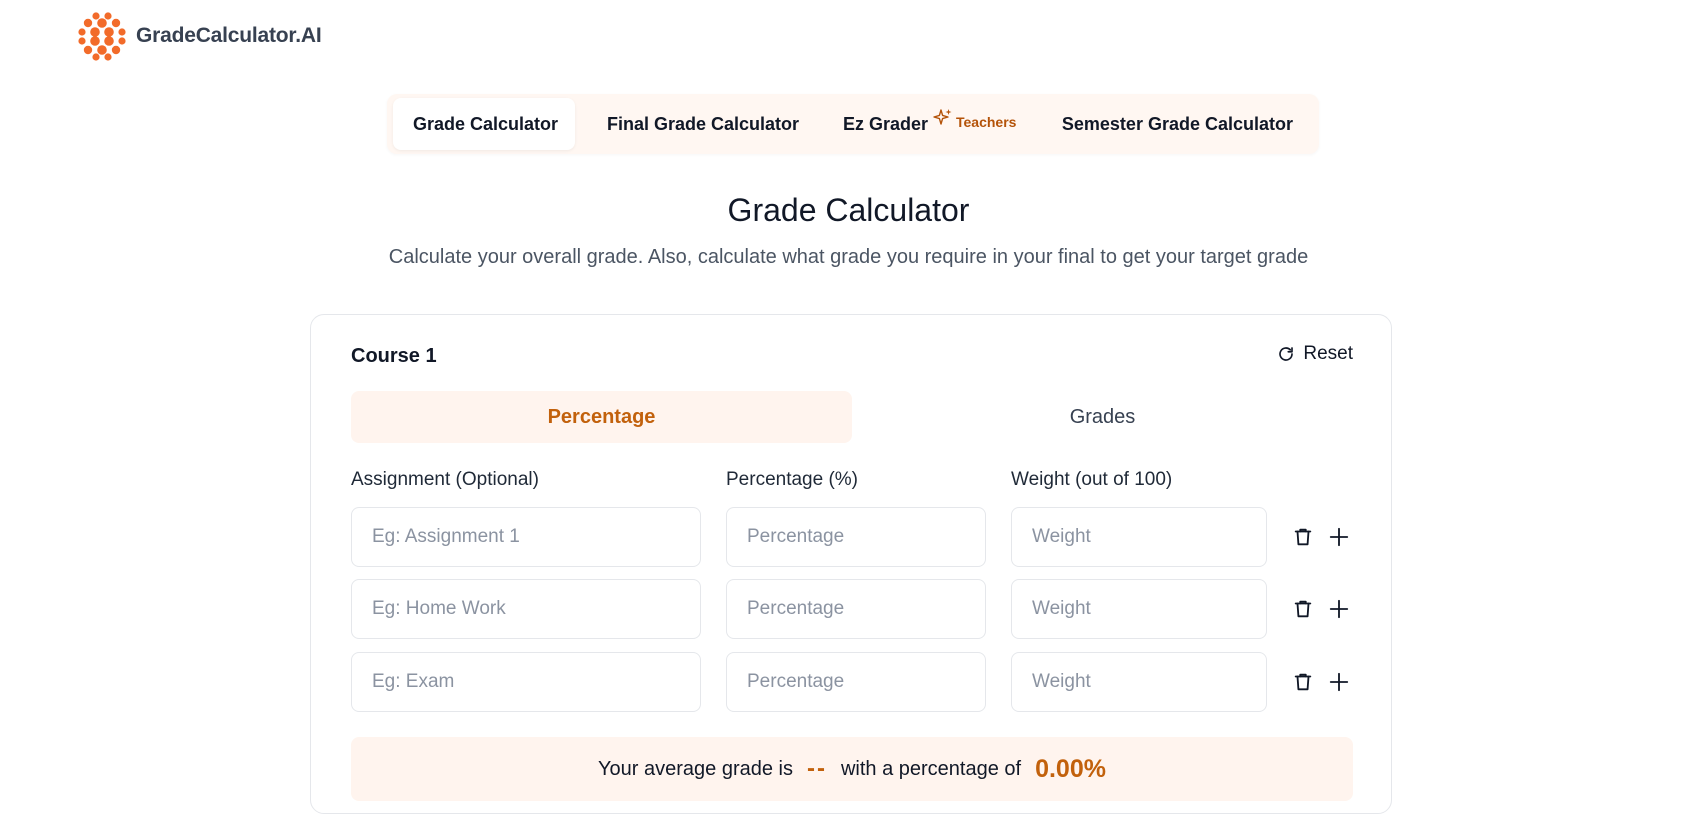 The image size is (1697, 814). I want to click on average-grade-value: --, so click(816, 768).